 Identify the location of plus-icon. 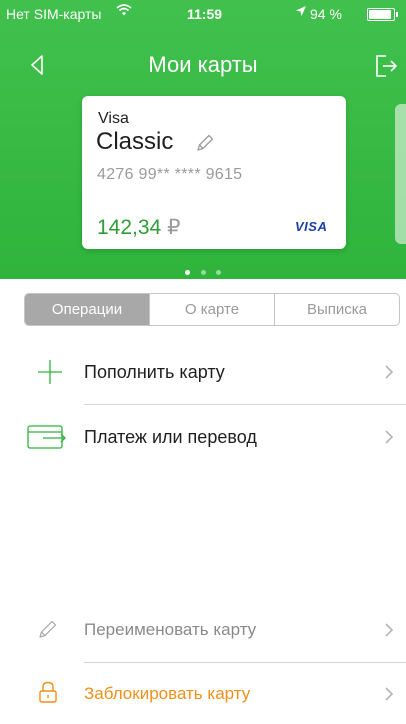
(50, 374).